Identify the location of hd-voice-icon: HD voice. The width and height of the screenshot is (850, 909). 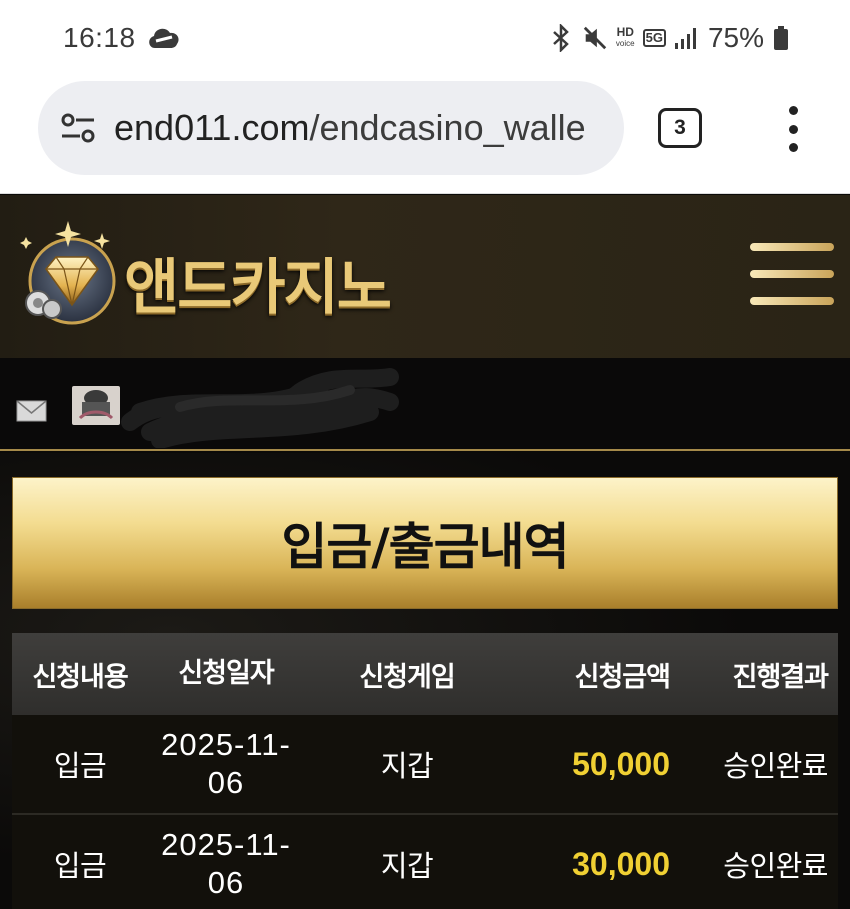
(625, 37).